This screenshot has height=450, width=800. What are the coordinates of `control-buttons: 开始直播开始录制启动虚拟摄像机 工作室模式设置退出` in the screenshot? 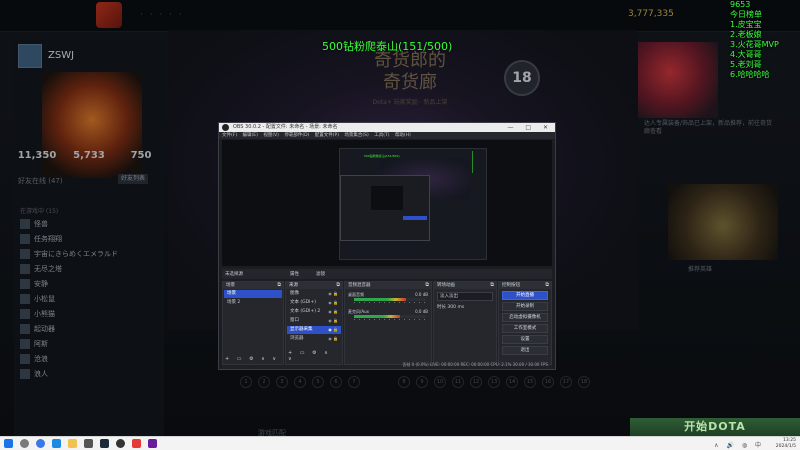 It's located at (525, 323).